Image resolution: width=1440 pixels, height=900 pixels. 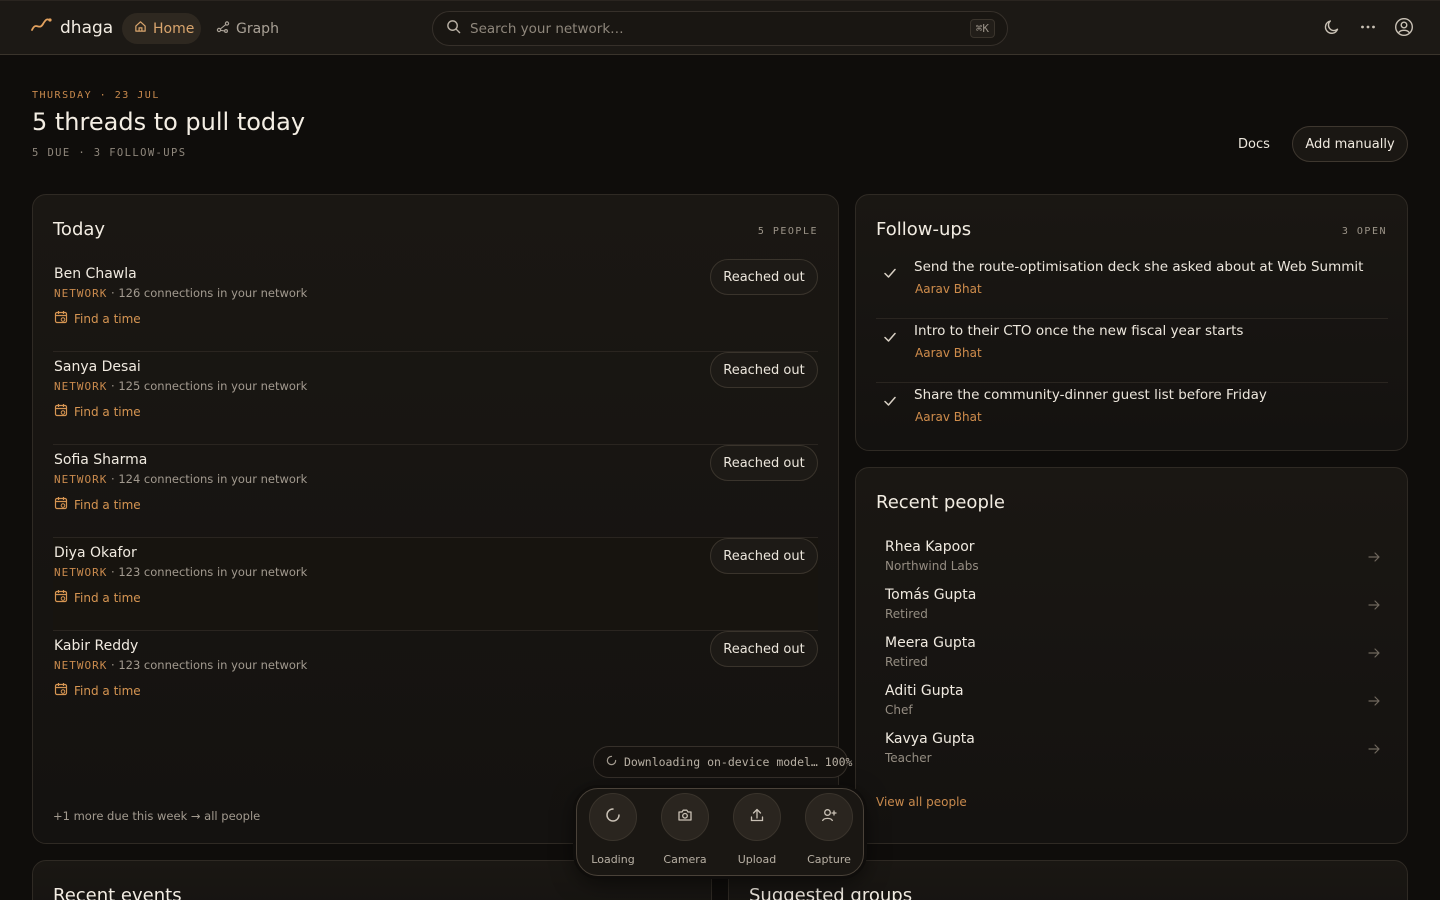 I want to click on upload-button: Upload, so click(x=757, y=831).